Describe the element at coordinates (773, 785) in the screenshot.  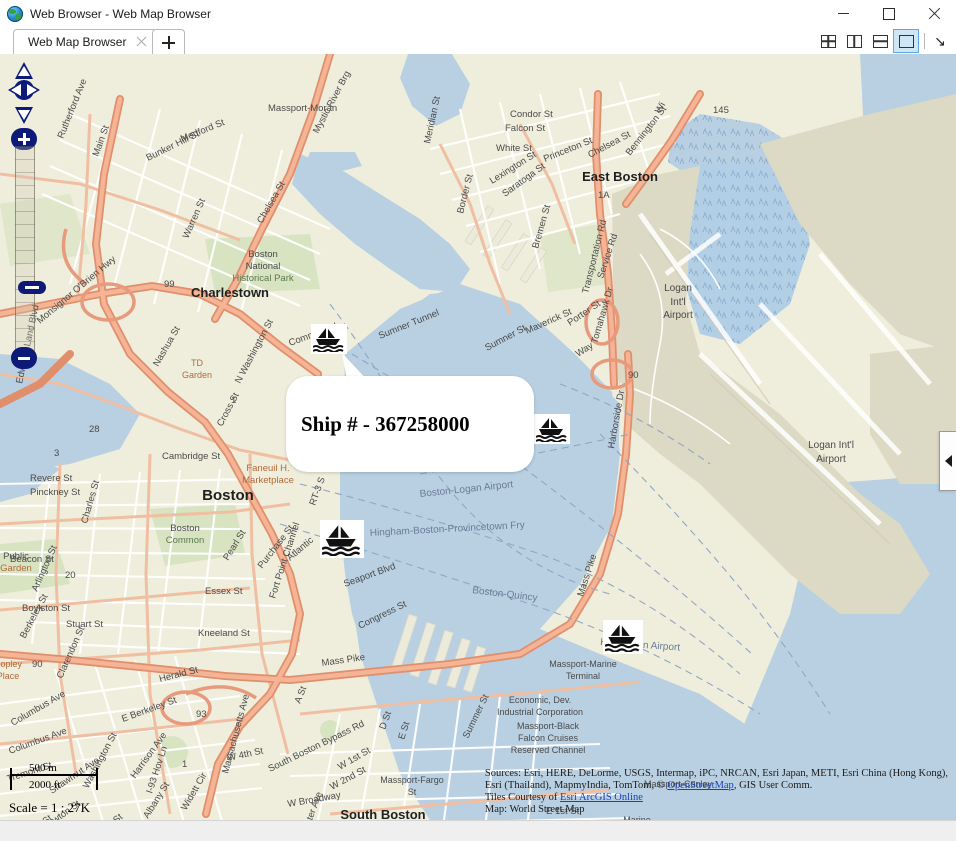
I see `attribution-line-2-post: , GIS User Comm.` at that location.